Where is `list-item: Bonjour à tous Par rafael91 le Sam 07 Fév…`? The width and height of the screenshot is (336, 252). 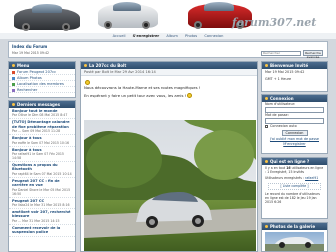
list-item: Bonjour à tous Par rafael91 le Sam 07 Fév… is located at coordinates (42, 155).